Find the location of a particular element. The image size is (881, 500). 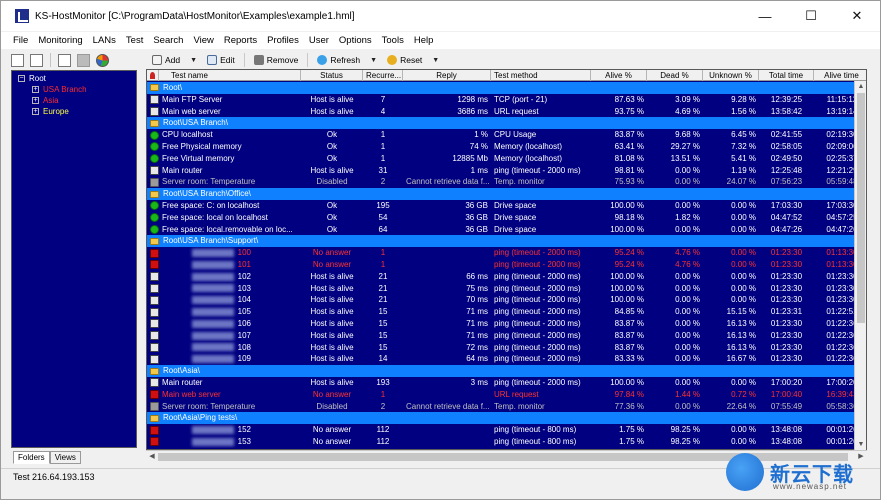

refresh-button: Refresh is located at coordinates (338, 60).